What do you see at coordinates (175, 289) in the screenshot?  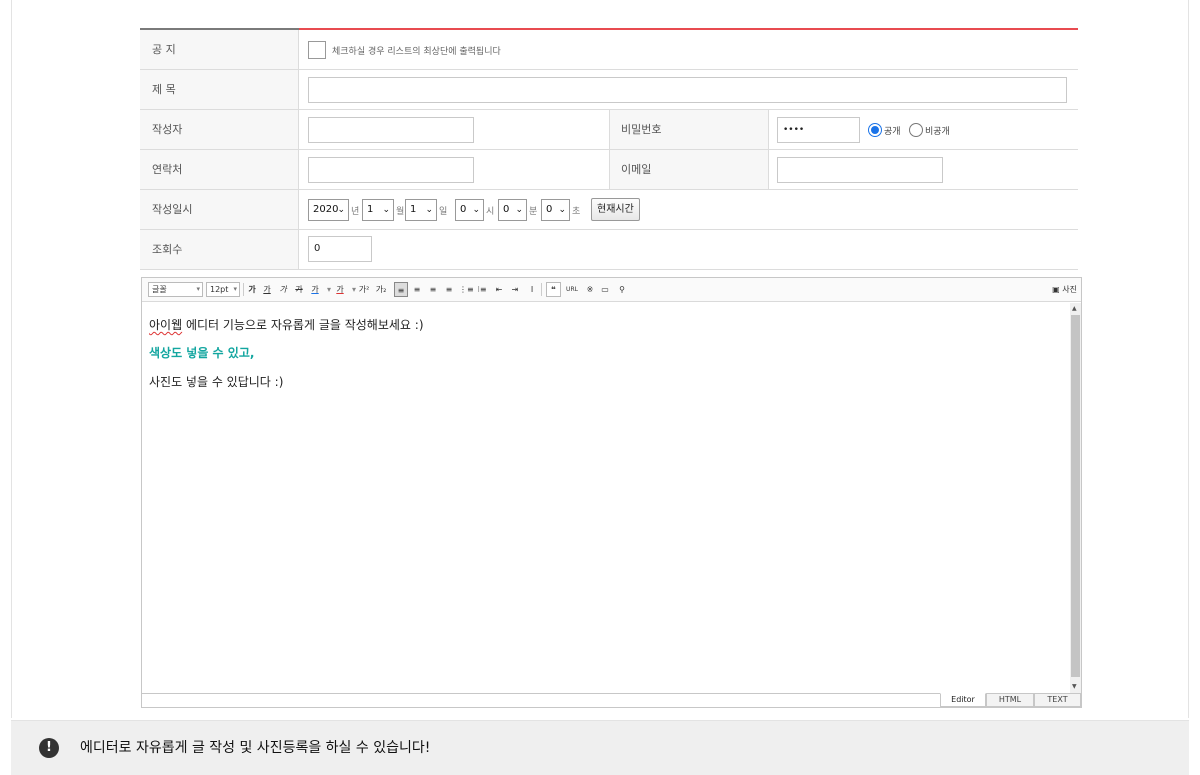 I see `font-family-select: 글꼴 ▾` at bounding box center [175, 289].